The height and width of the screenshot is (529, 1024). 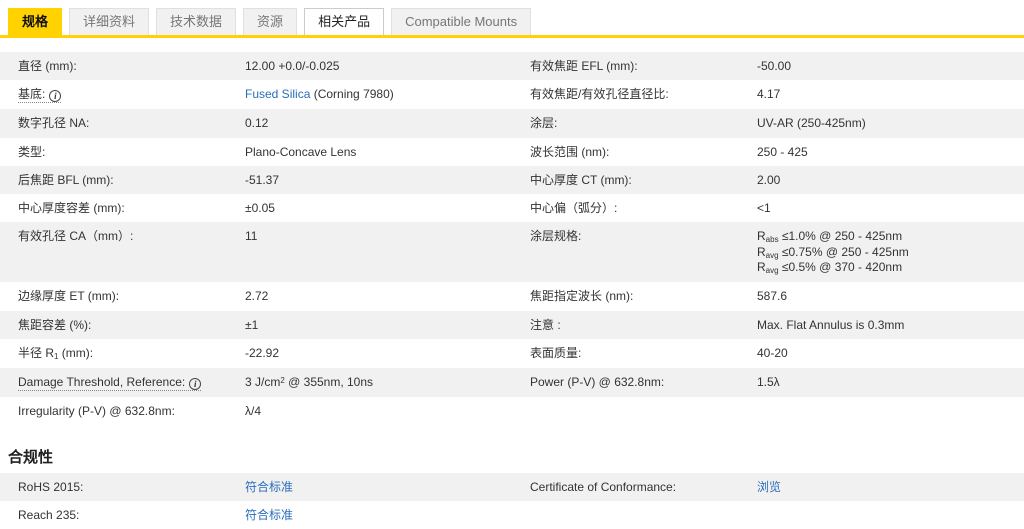 What do you see at coordinates (256, 66) in the screenshot?
I see `spec-cell-left: 直径 (mm): 12.00 +0.0/-0.025` at bounding box center [256, 66].